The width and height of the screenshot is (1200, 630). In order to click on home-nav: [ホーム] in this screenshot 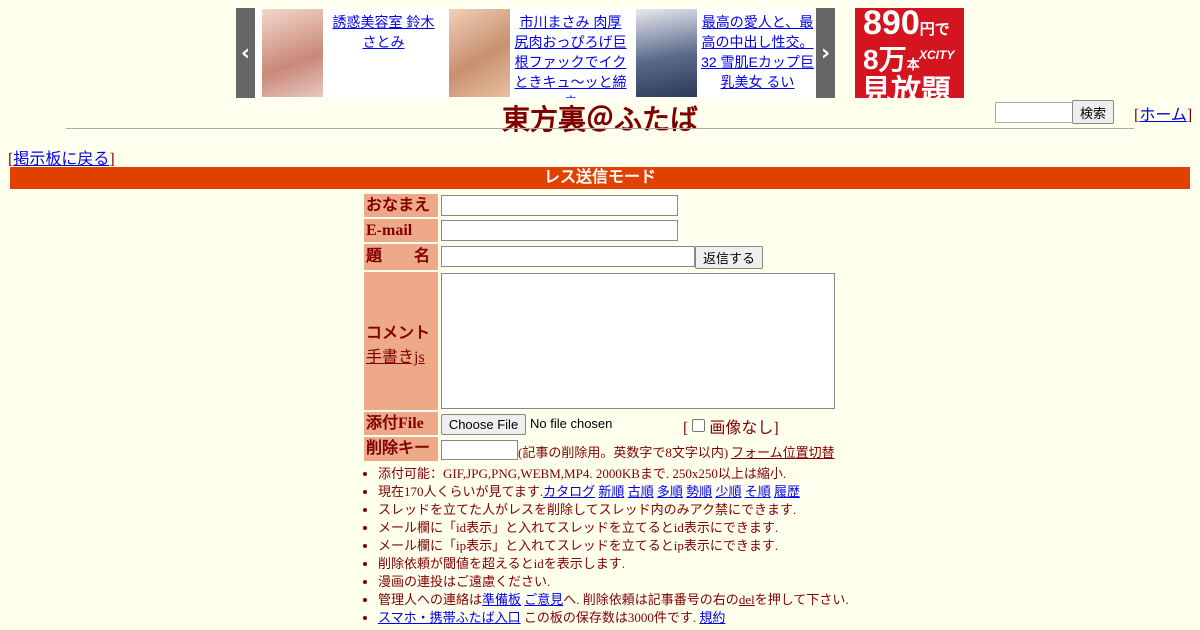, I will do `click(1163, 115)`.